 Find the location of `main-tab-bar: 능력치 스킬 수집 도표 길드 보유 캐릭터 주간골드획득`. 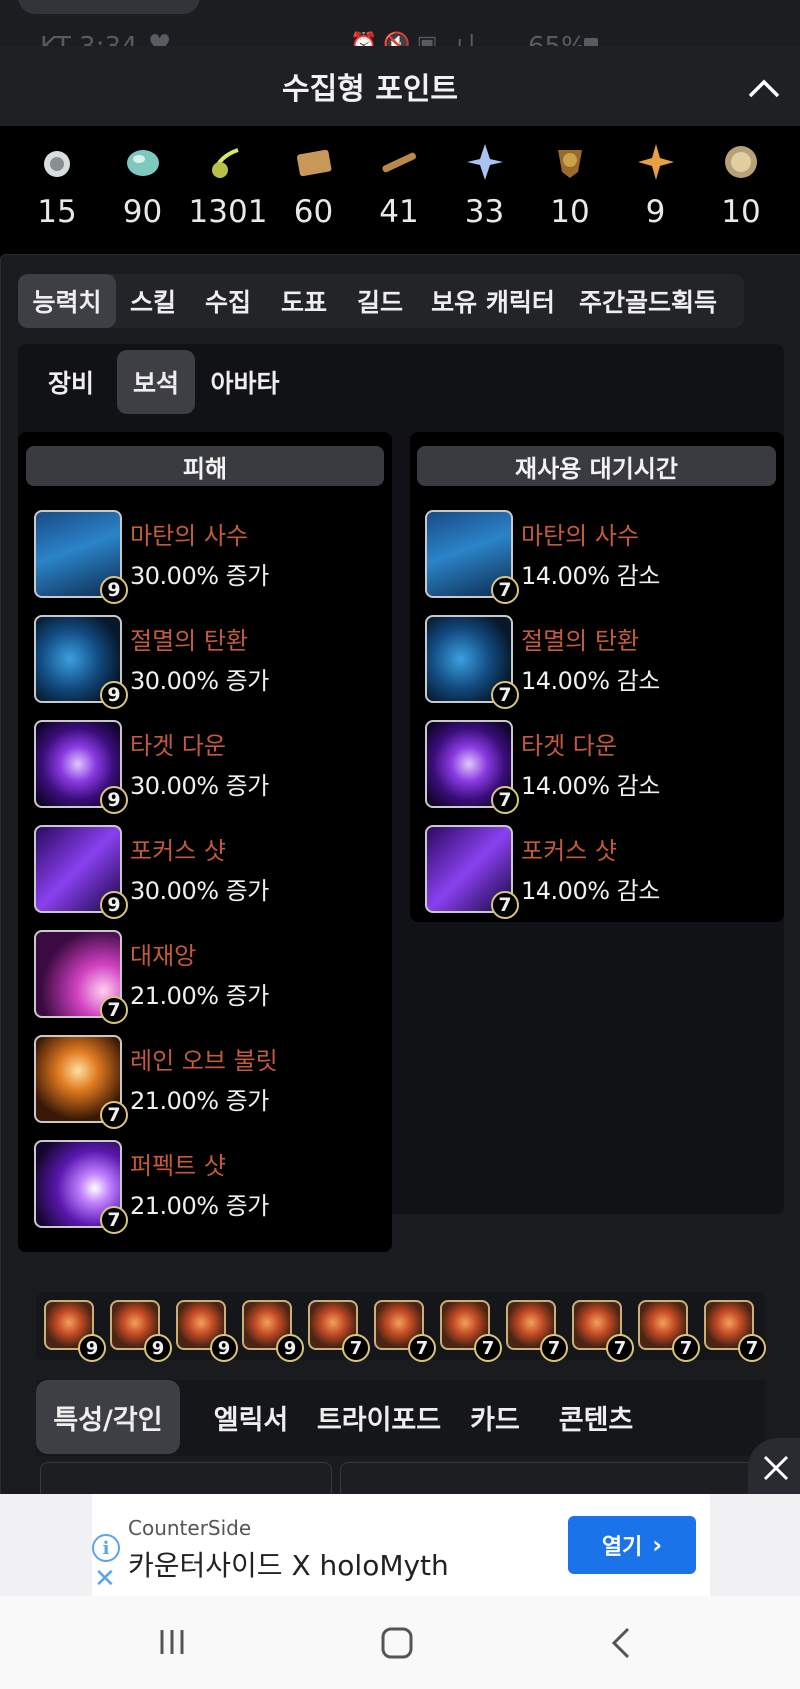

main-tab-bar: 능력치 스킬 수집 도표 길드 보유 캐릭터 주간골드획득 is located at coordinates (381, 301).